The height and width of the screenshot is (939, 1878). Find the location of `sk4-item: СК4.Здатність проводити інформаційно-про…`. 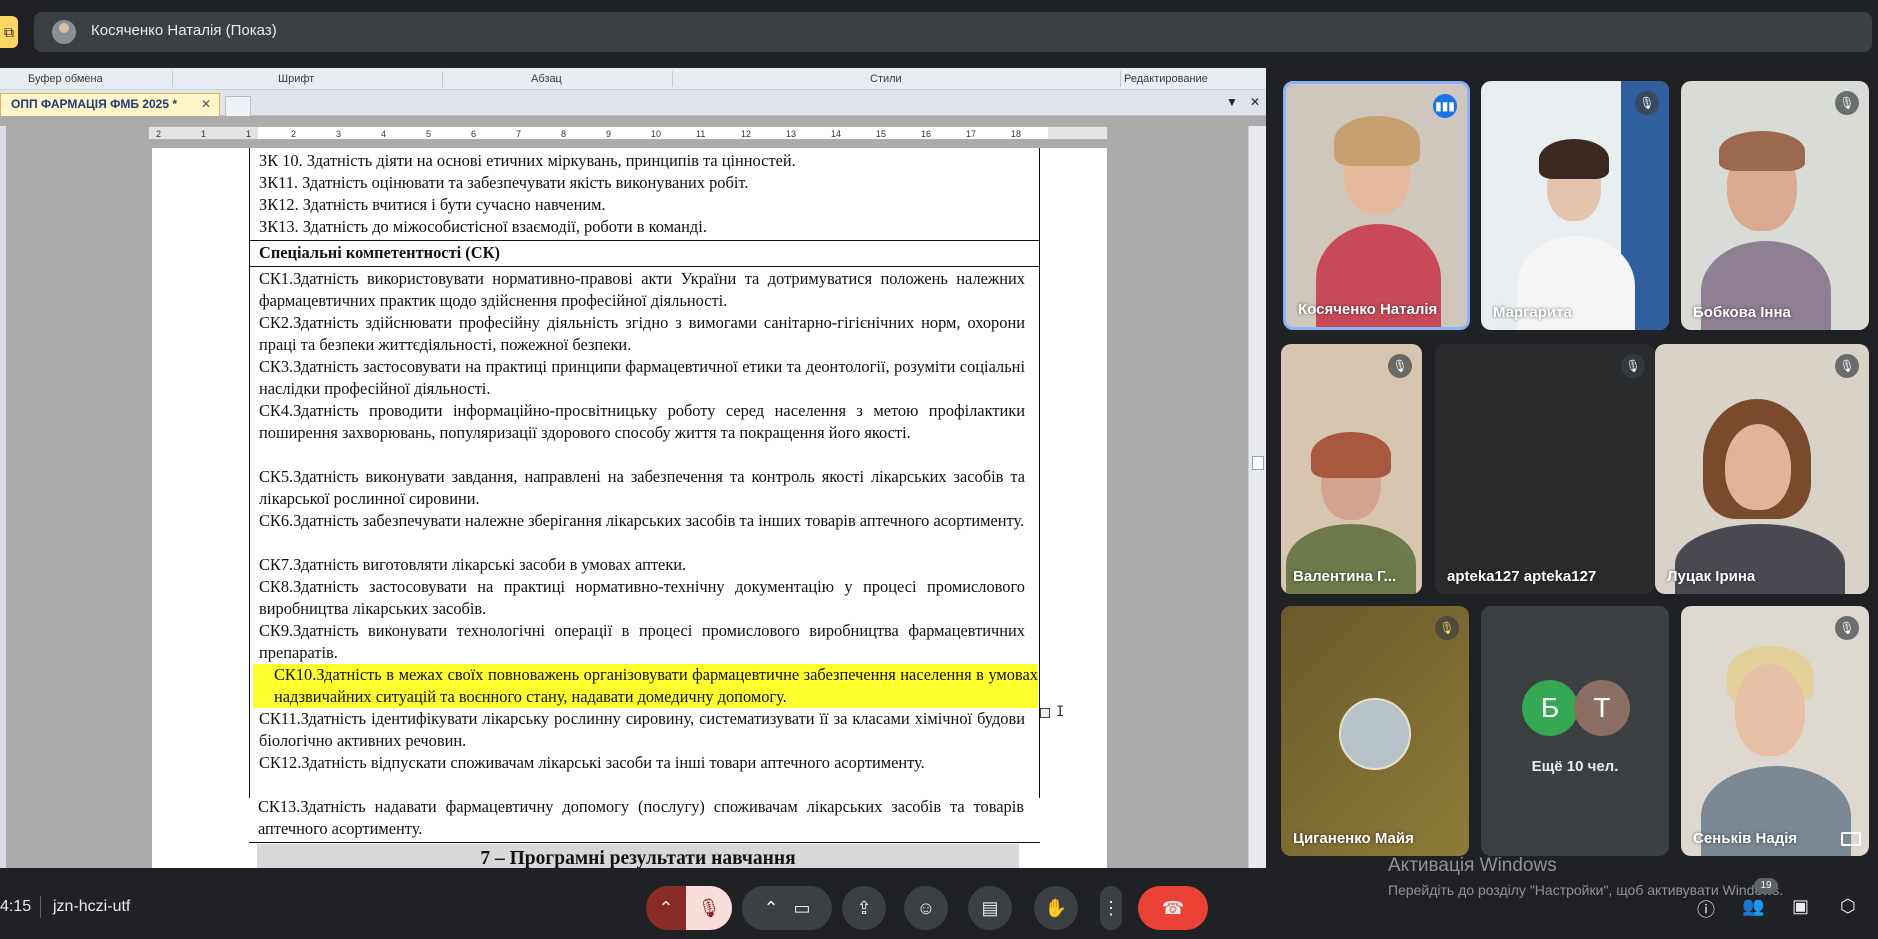

sk4-item: СК4.Здатність проводити інформаційно-про… is located at coordinates (642, 421).